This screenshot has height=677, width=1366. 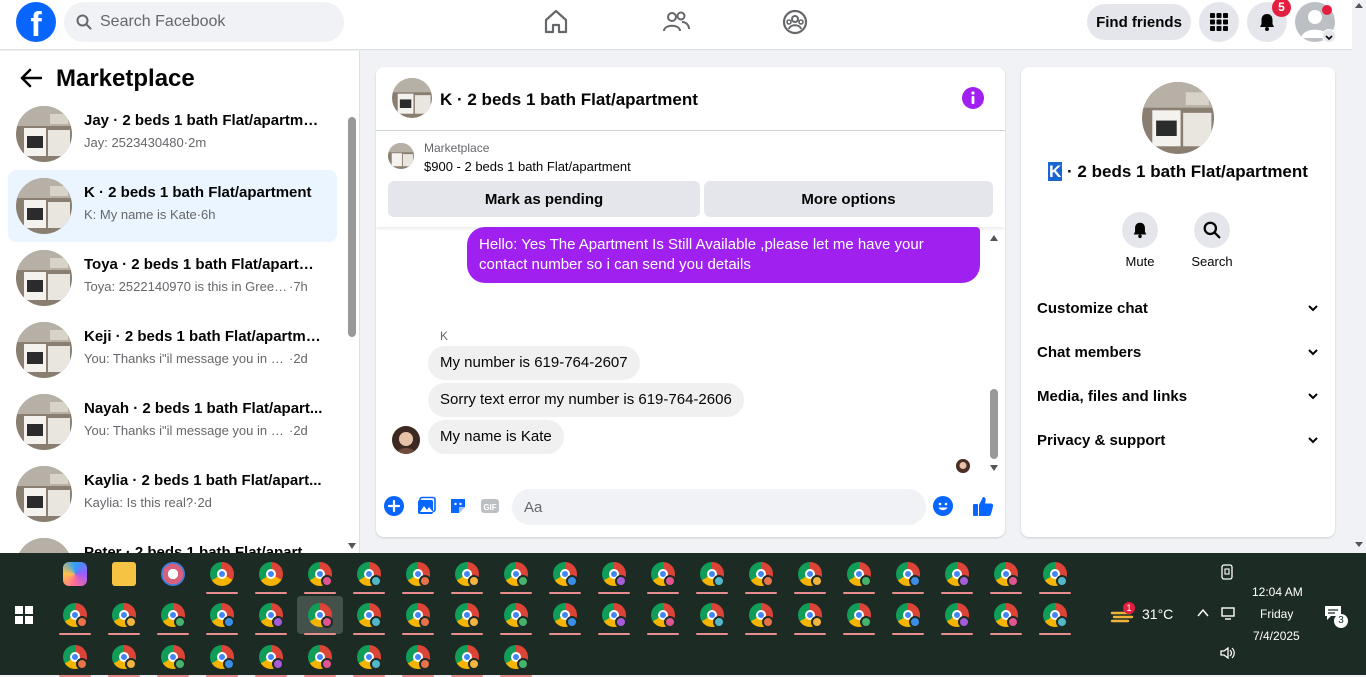 I want to click on mark-as-pending-button: Mark as pending, so click(x=544, y=199).